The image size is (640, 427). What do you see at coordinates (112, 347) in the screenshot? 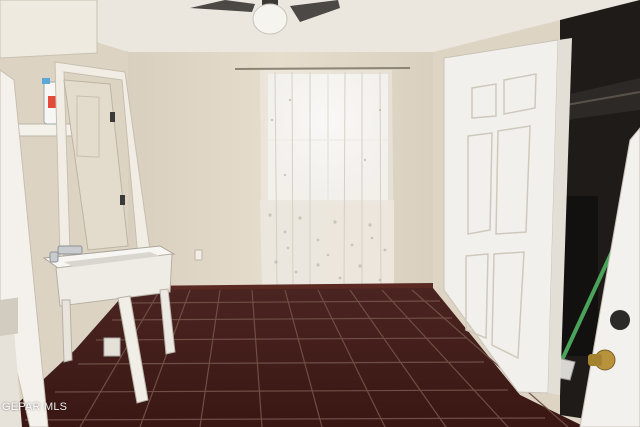
I see `sink-drain-pipe` at bounding box center [112, 347].